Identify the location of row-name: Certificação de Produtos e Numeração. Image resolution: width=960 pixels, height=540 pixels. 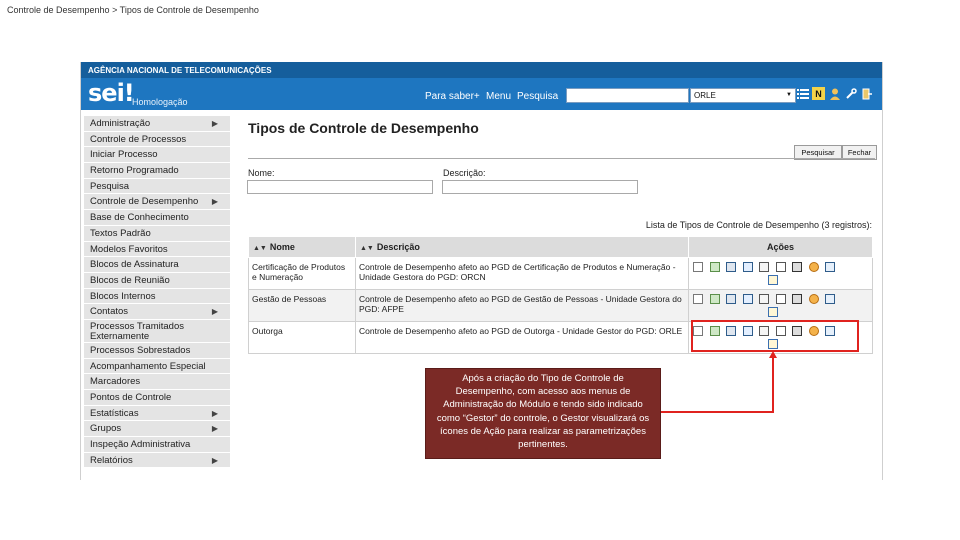
(302, 273).